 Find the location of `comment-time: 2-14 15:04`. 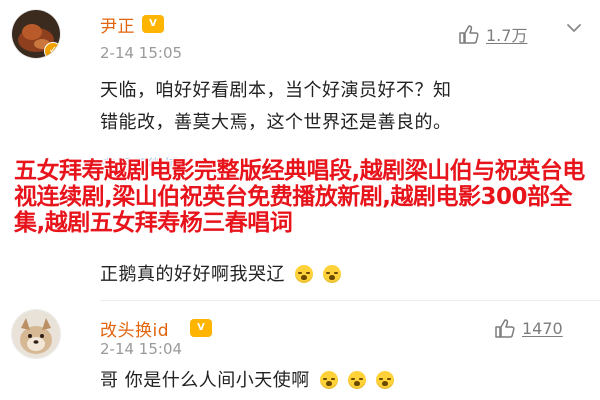

comment-time: 2-14 15:04 is located at coordinates (141, 349).